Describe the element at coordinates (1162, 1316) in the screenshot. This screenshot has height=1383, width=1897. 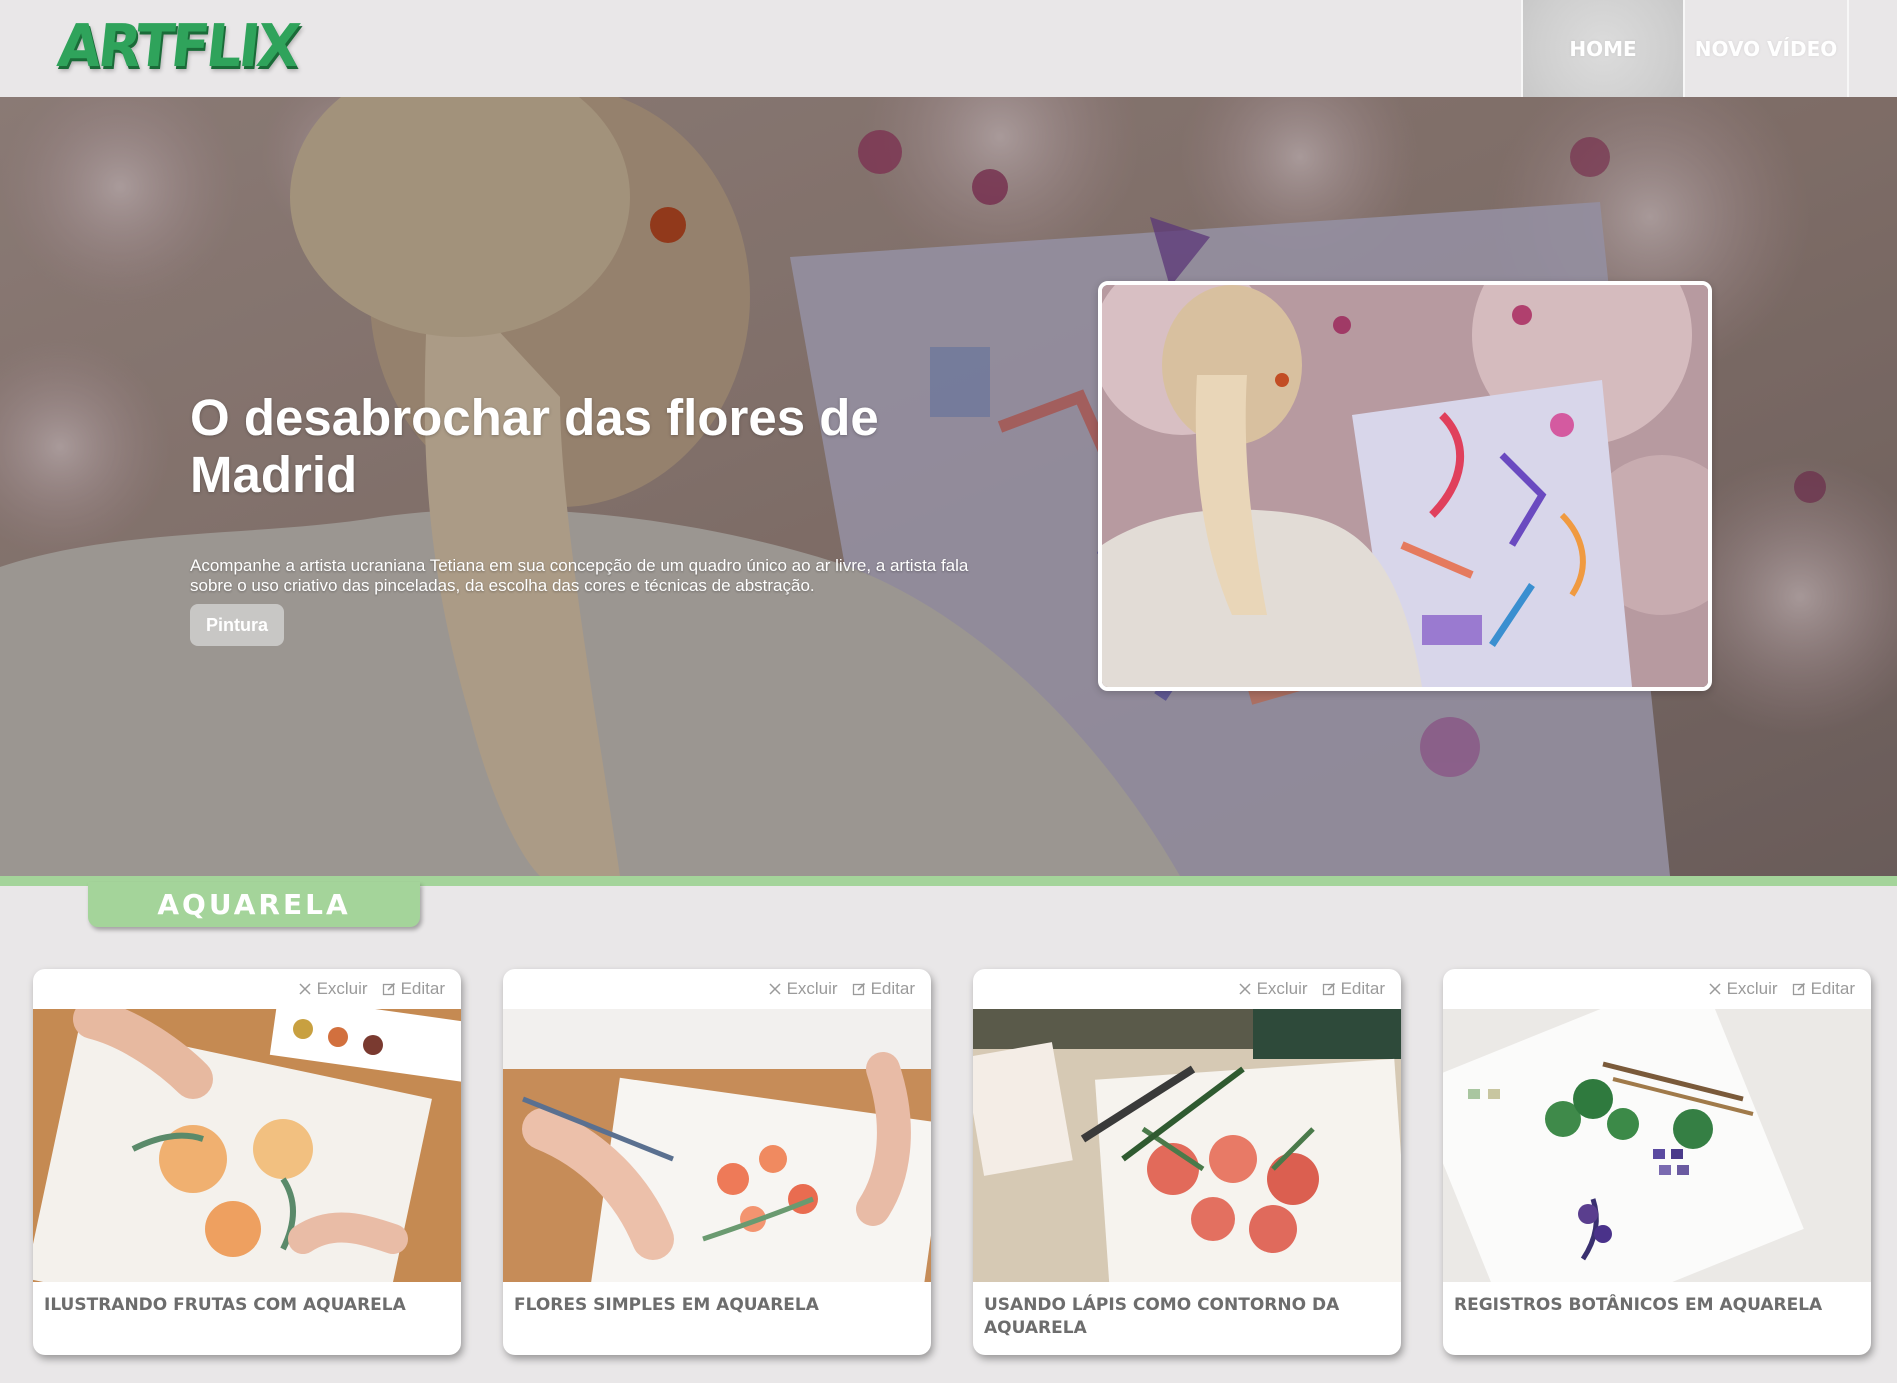
I see `card-title: Usando lápis como contorno da aquarela` at that location.